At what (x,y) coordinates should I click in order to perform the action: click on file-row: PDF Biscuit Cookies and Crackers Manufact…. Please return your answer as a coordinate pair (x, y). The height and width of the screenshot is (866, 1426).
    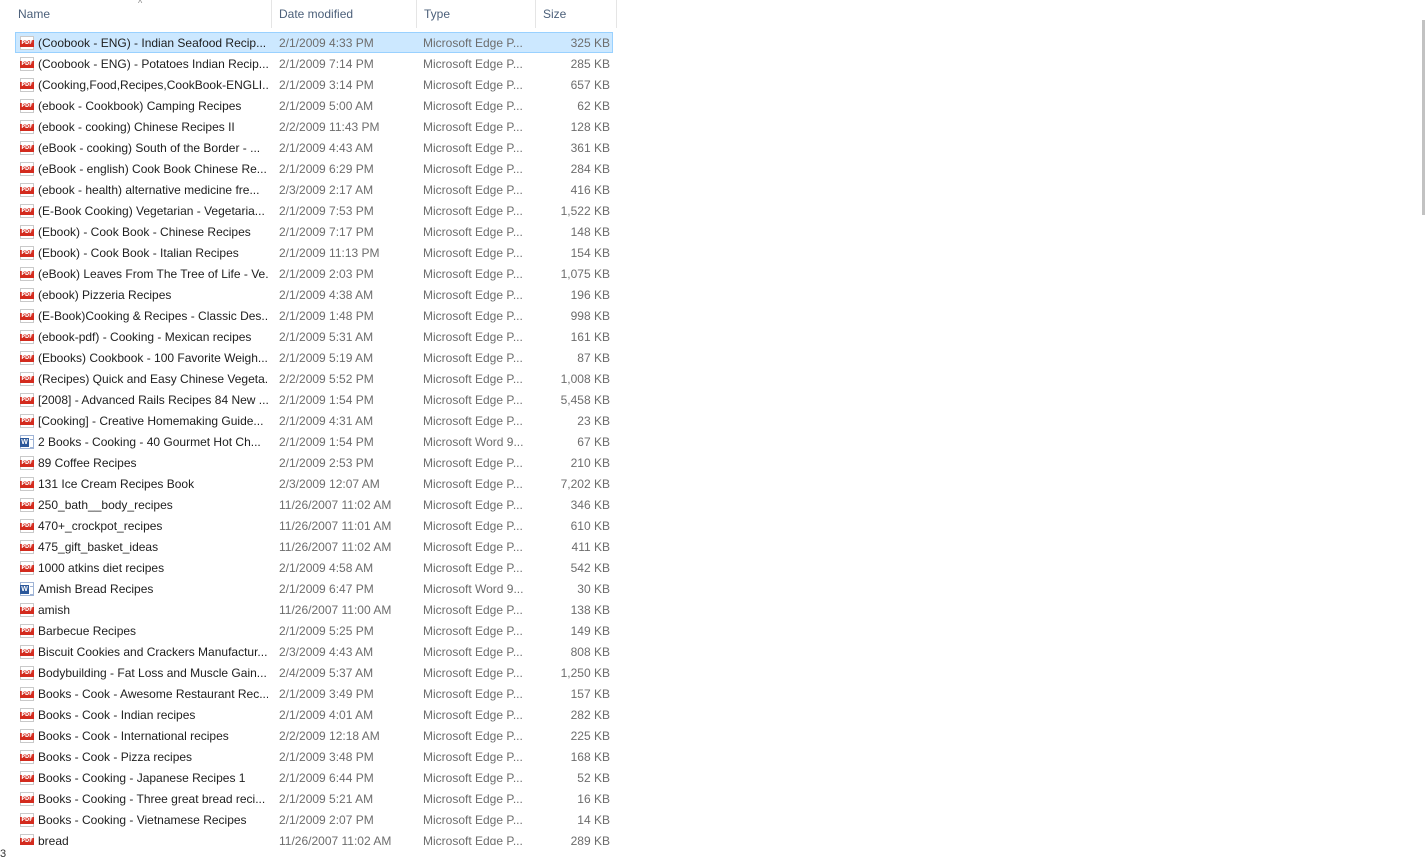
    Looking at the image, I should click on (314, 651).